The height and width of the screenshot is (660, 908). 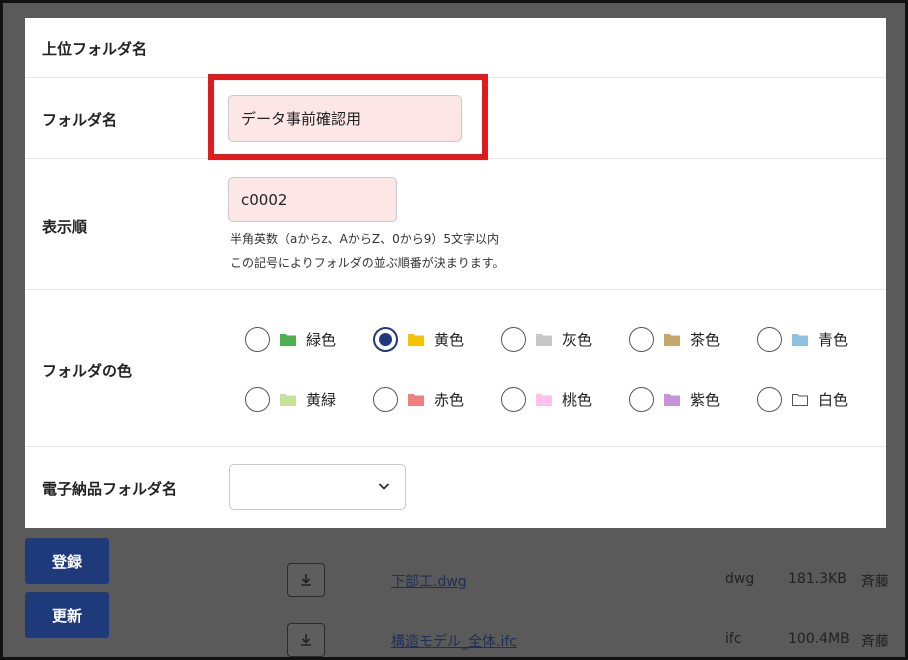 I want to click on highlight-box, so click(x=348, y=117).